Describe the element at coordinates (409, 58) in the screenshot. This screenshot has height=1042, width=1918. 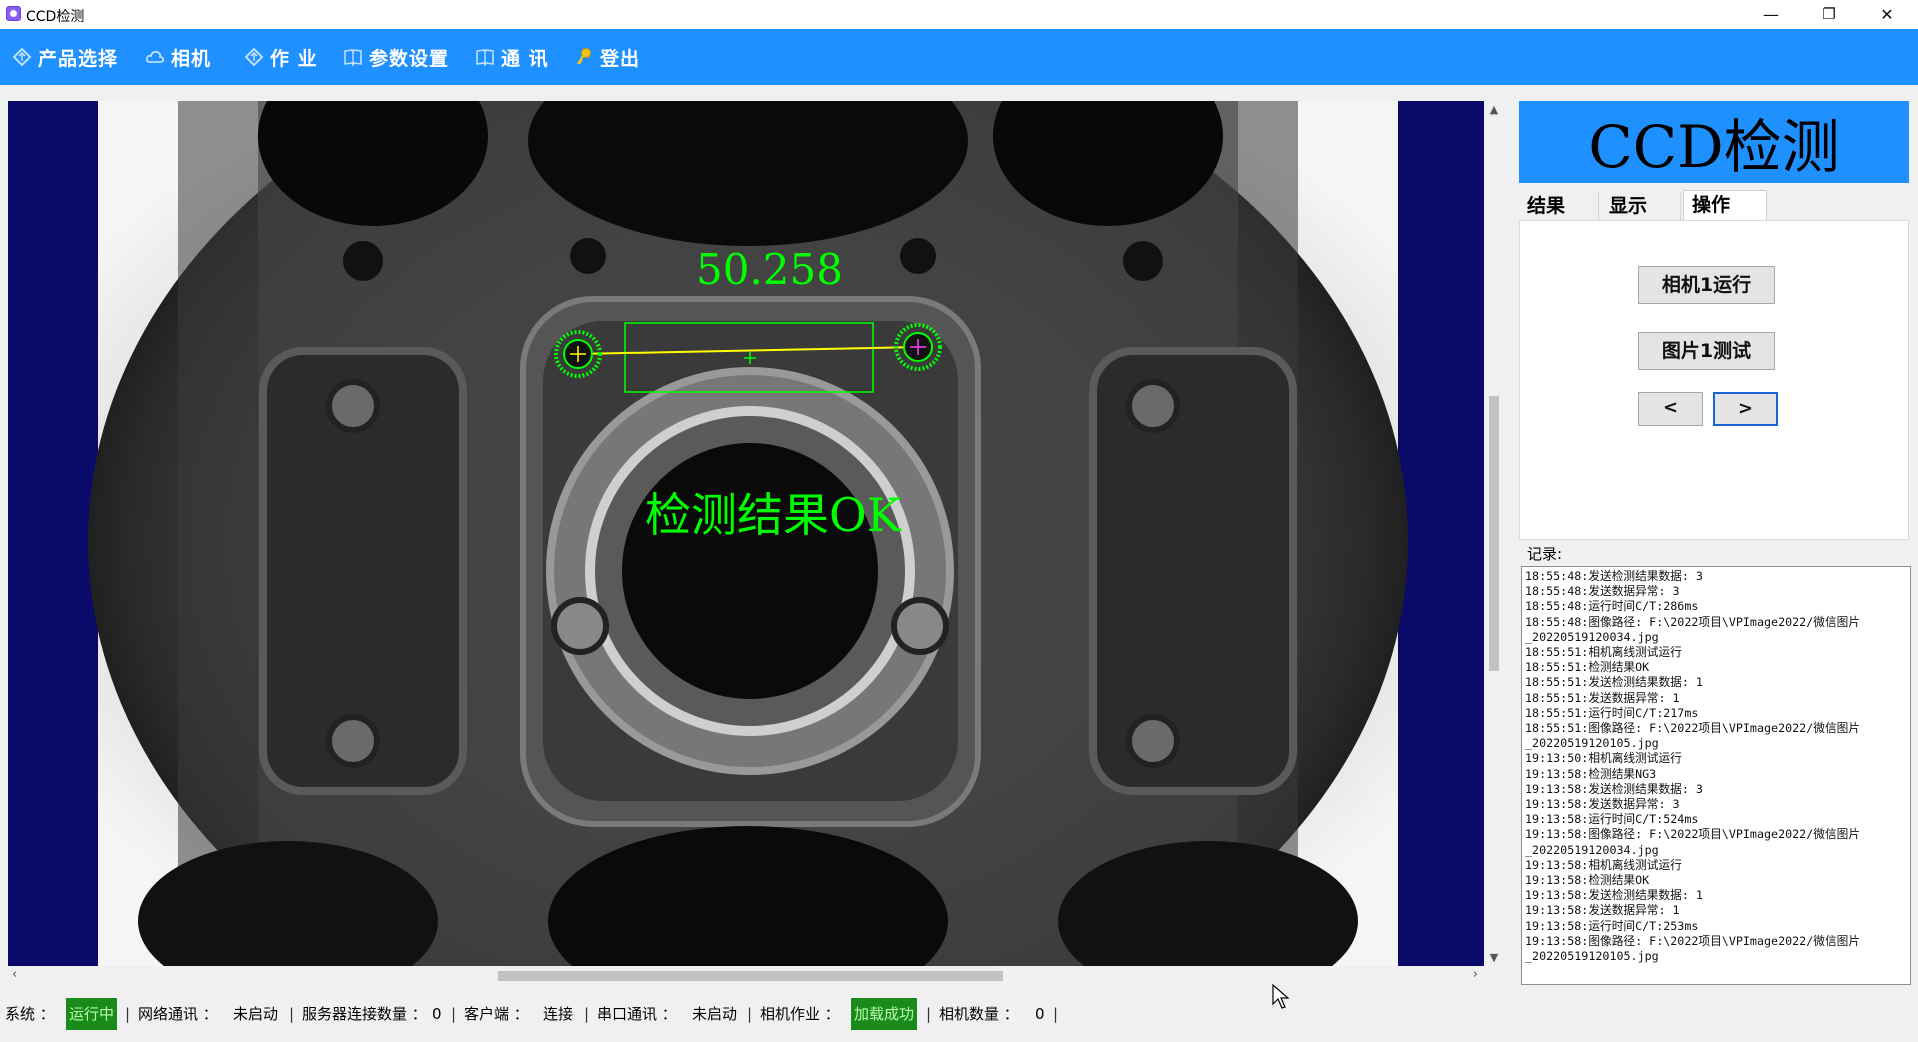
I see `menu-label: 参数设置` at that location.